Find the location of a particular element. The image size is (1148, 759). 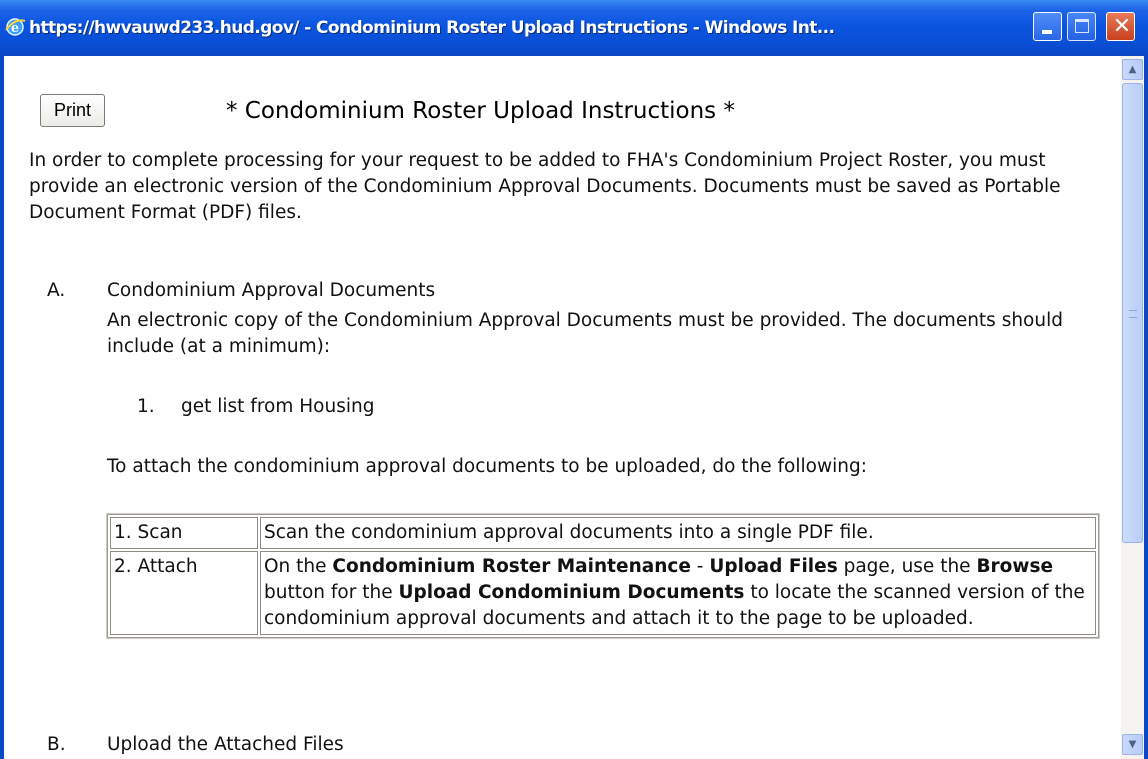

detail-emphasis: Browse is located at coordinates (1015, 566).